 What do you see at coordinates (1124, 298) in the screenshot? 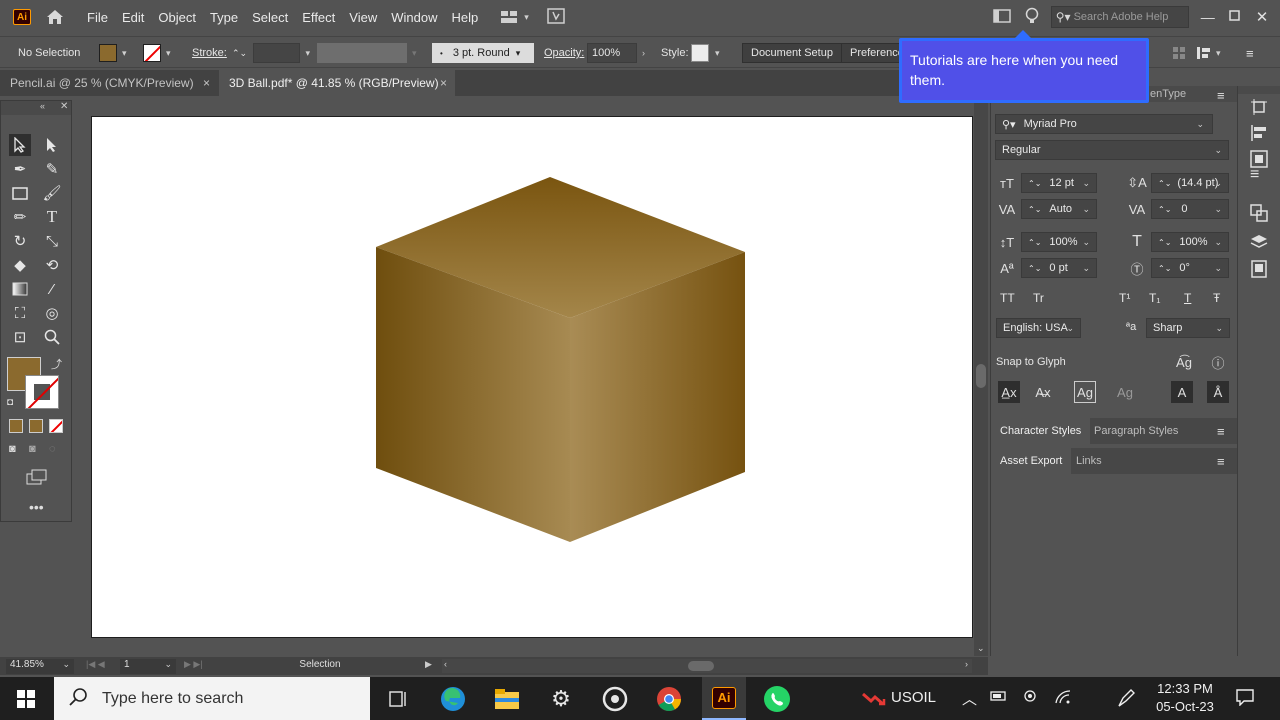
I see `superscript-button: T¹` at bounding box center [1124, 298].